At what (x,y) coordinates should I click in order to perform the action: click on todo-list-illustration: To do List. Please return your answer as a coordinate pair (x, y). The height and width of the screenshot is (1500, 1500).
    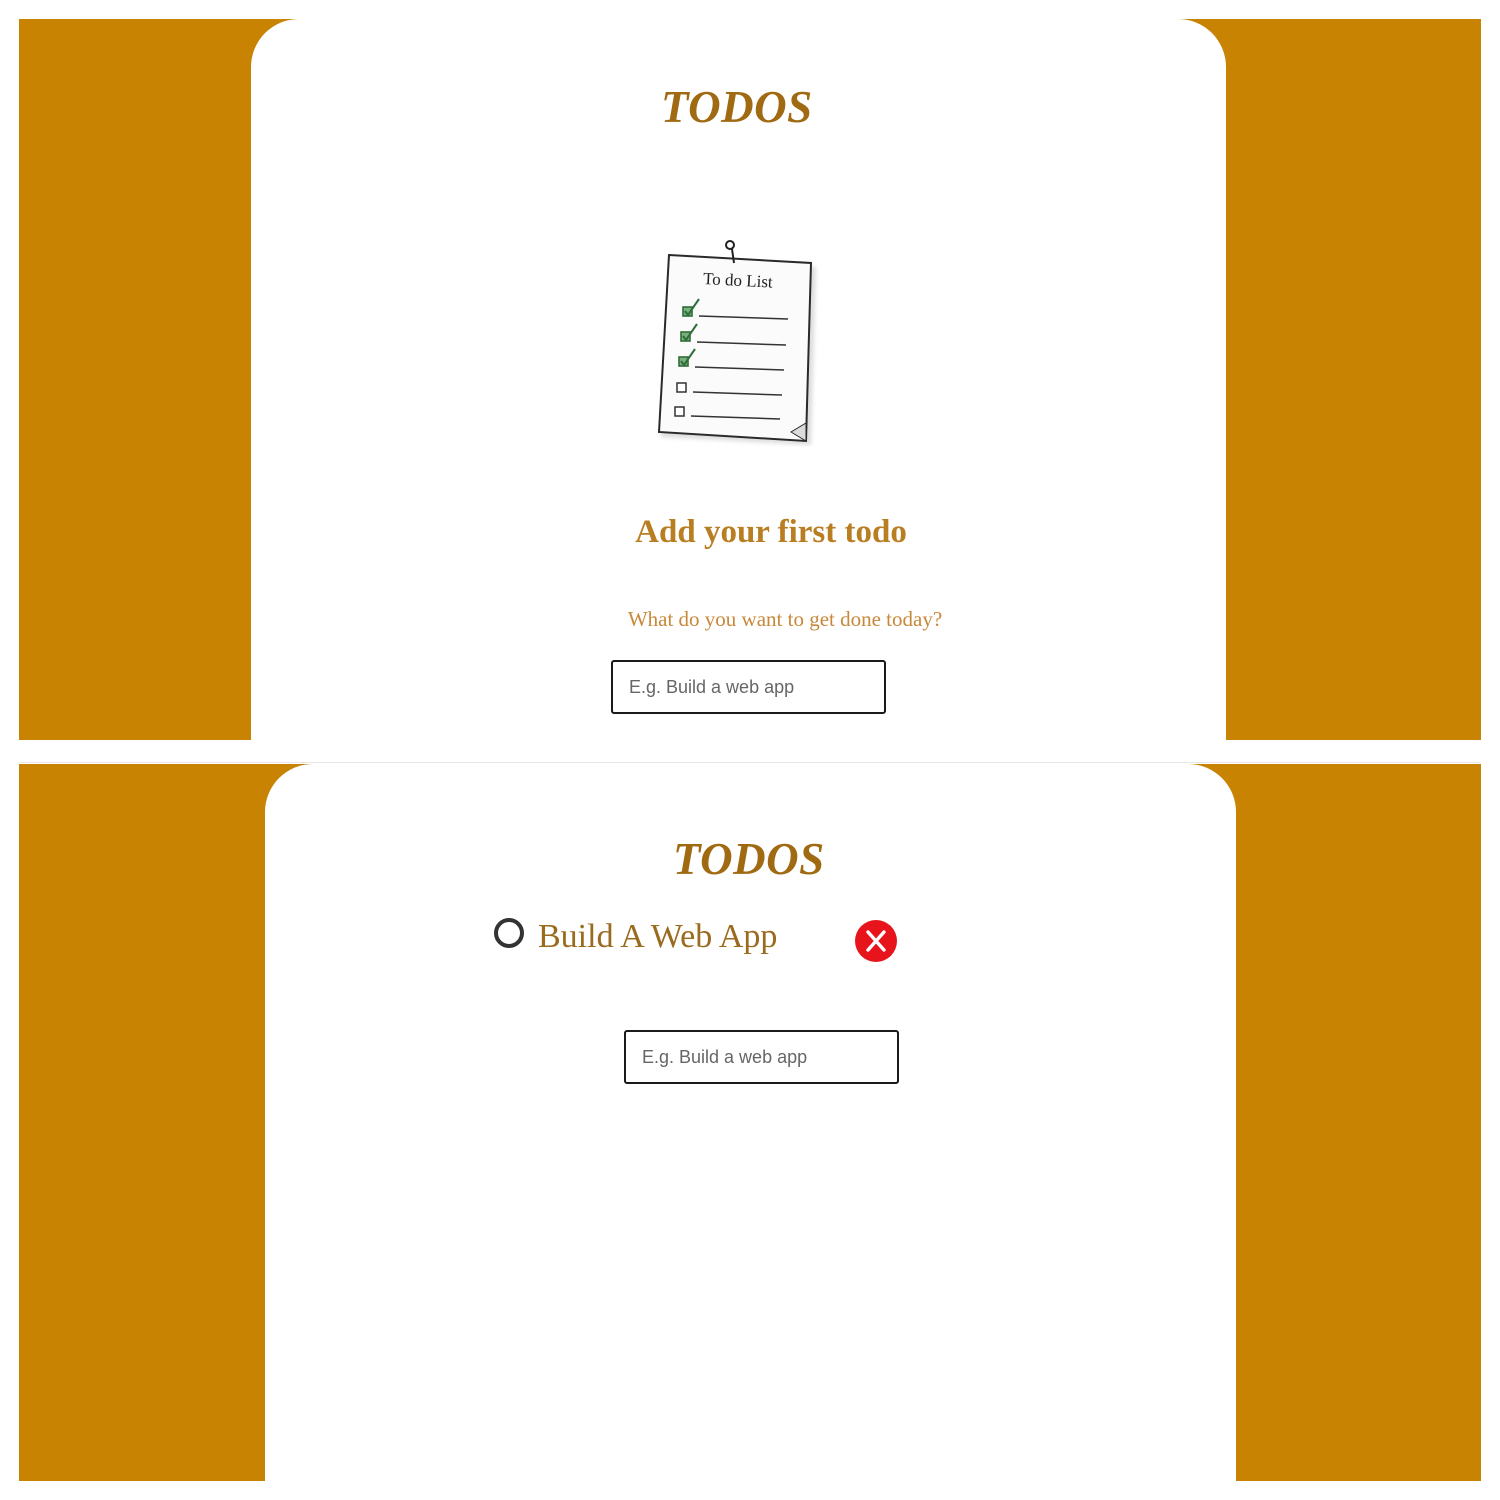
    Looking at the image, I should click on (736, 342).